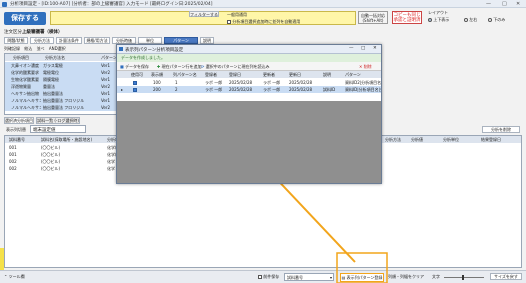  Describe the element at coordinates (176, 89) in the screenshot. I see `cell: 2` at that location.